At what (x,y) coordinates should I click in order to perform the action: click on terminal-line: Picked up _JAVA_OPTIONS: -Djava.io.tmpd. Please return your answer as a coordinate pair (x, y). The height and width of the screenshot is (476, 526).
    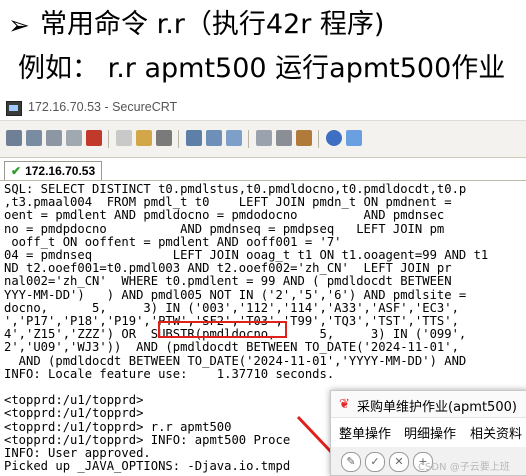
    Looking at the image, I should click on (147, 466).